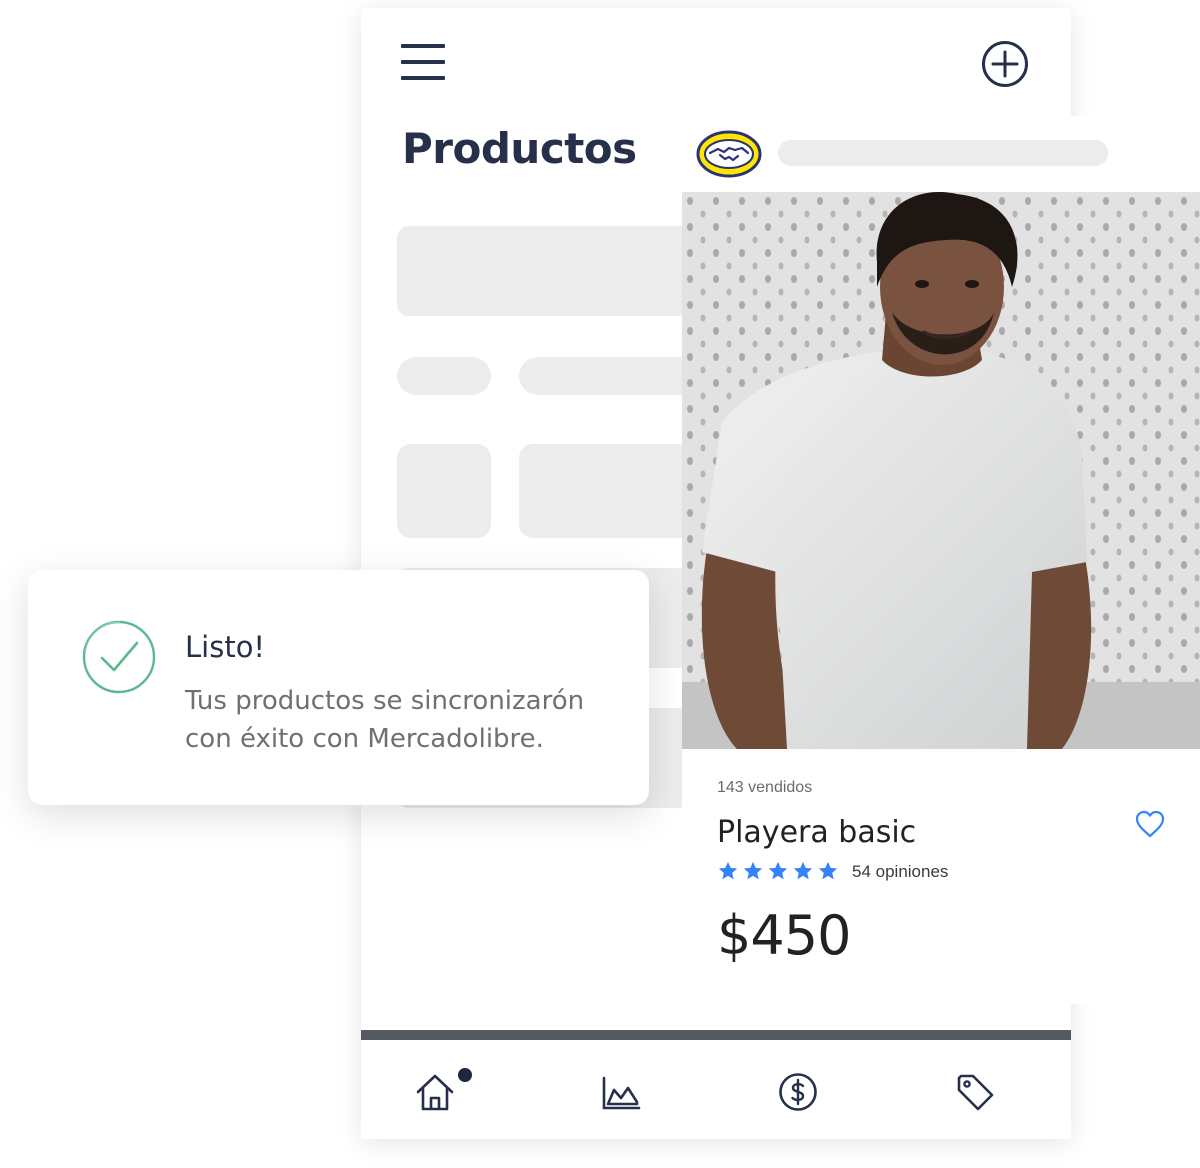 Image resolution: width=1200 pixels, height=1168 pixels. Describe the element at coordinates (621, 1092) in the screenshot. I see `chart-icon` at that location.